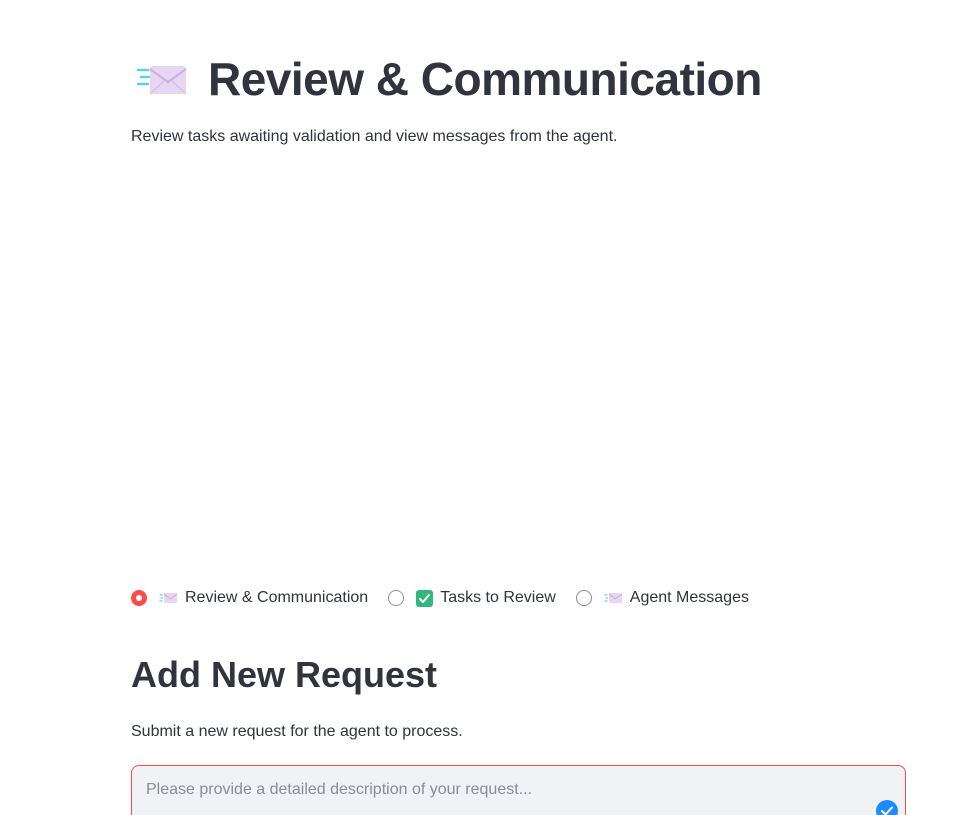  I want to click on request-textarea-container, so click(518, 790).